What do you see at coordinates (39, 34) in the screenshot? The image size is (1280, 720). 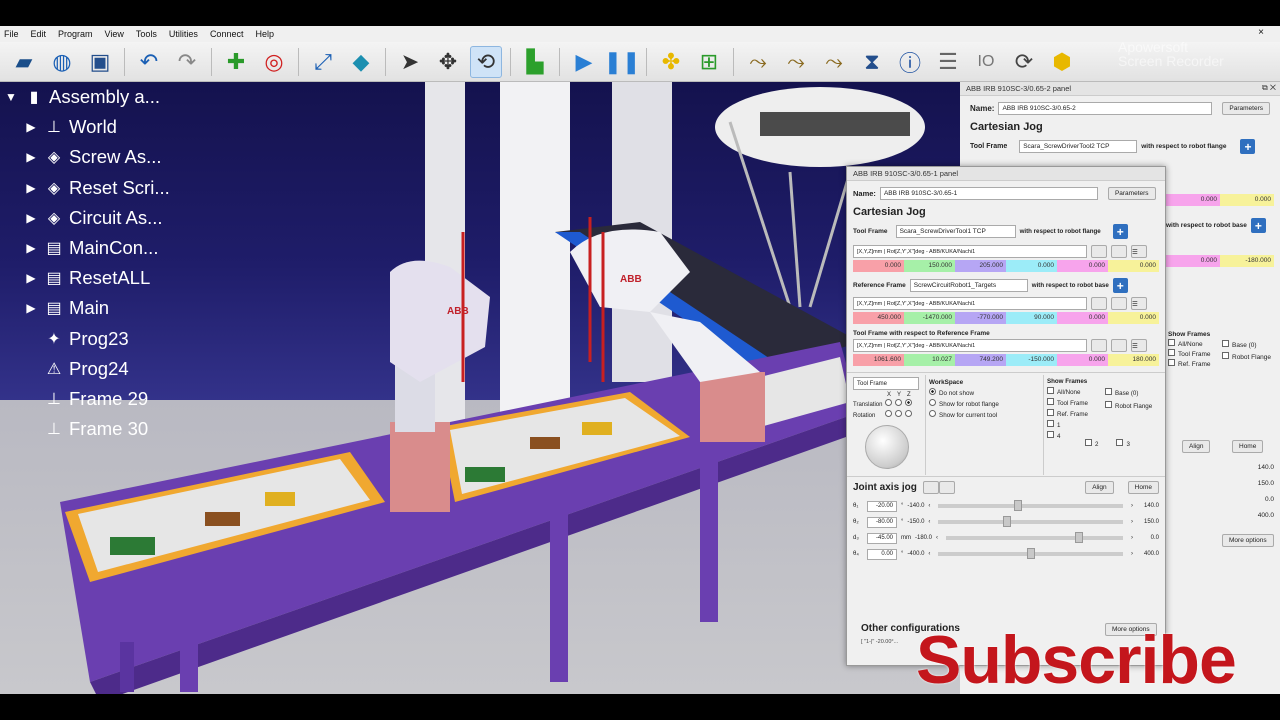 I see `menu-edit: Edit` at bounding box center [39, 34].